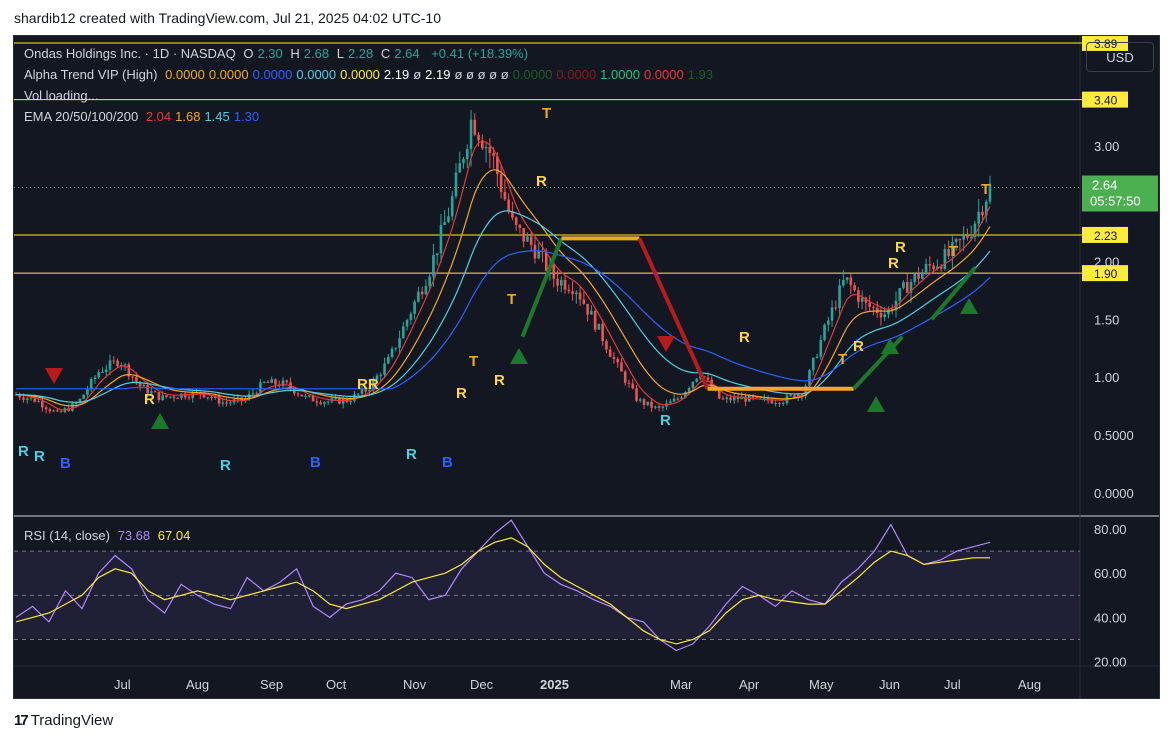  I want to click on signal-label: RR, so click(368, 384).